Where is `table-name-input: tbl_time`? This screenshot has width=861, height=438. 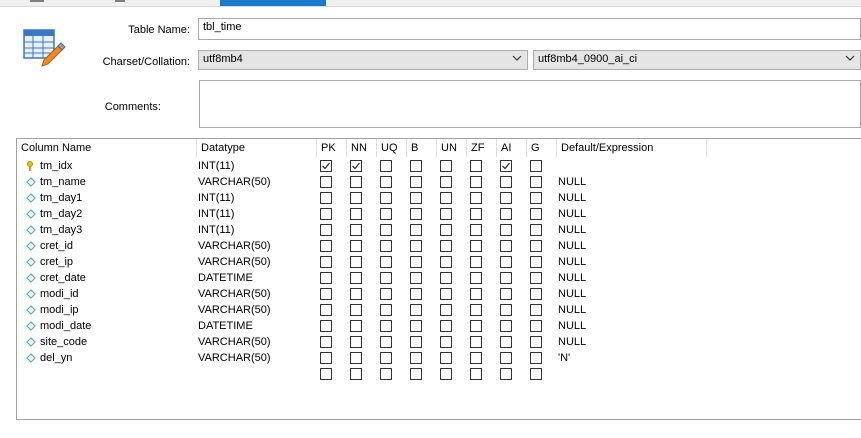
table-name-input: tbl_time is located at coordinates (529, 29).